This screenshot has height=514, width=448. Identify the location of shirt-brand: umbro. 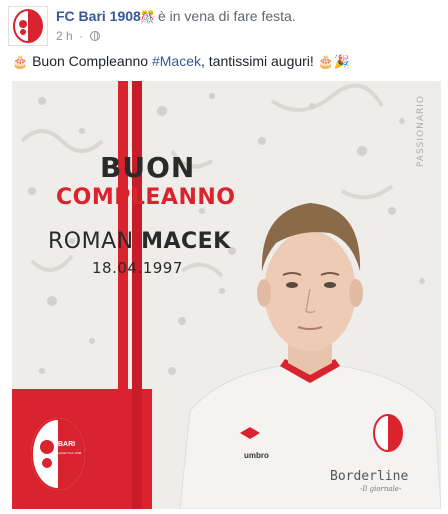
(256, 455).